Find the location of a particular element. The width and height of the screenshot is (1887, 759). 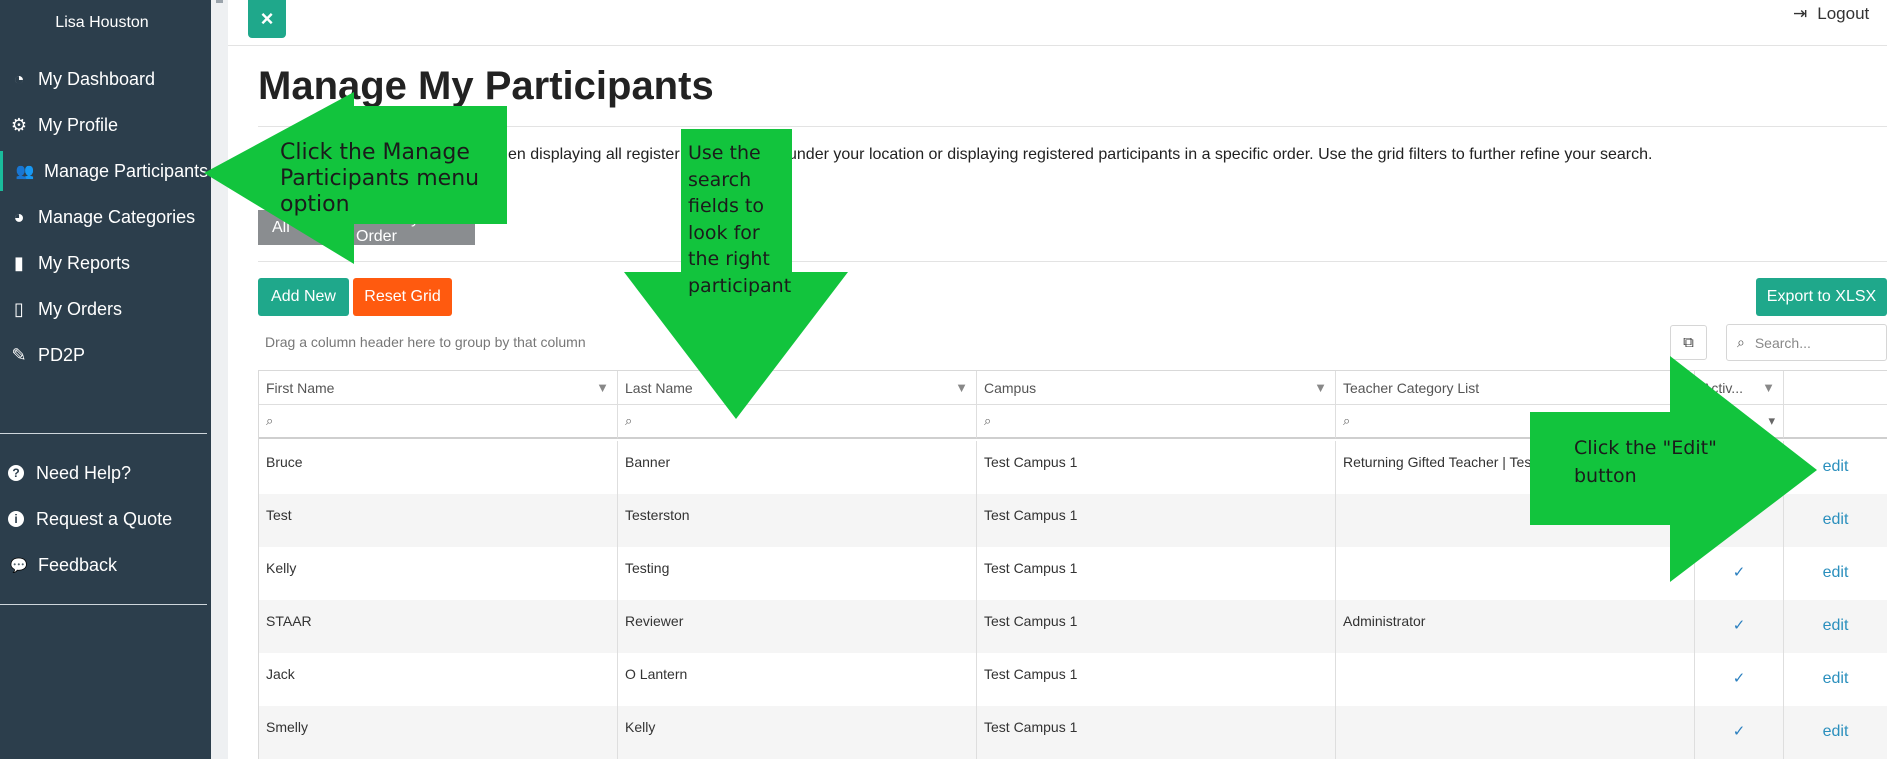

column-header-last-name: Last Name ▼ is located at coordinates (797, 388).